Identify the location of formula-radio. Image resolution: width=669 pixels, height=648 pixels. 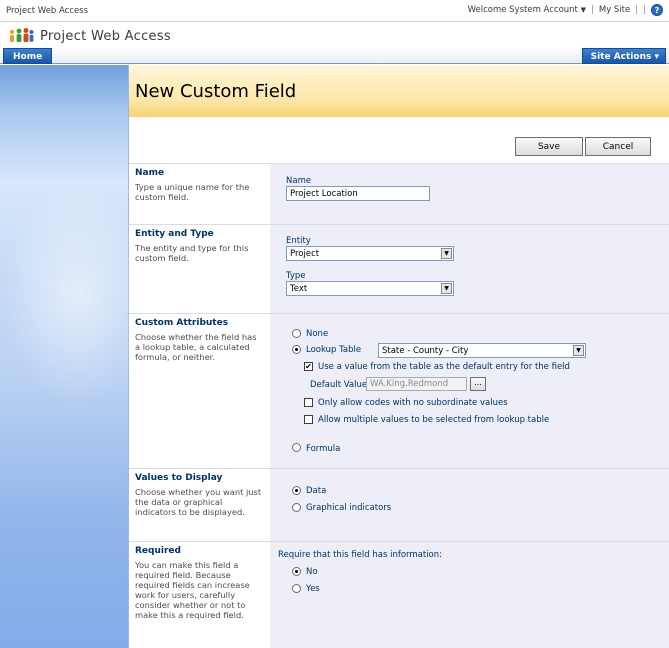
(296, 447).